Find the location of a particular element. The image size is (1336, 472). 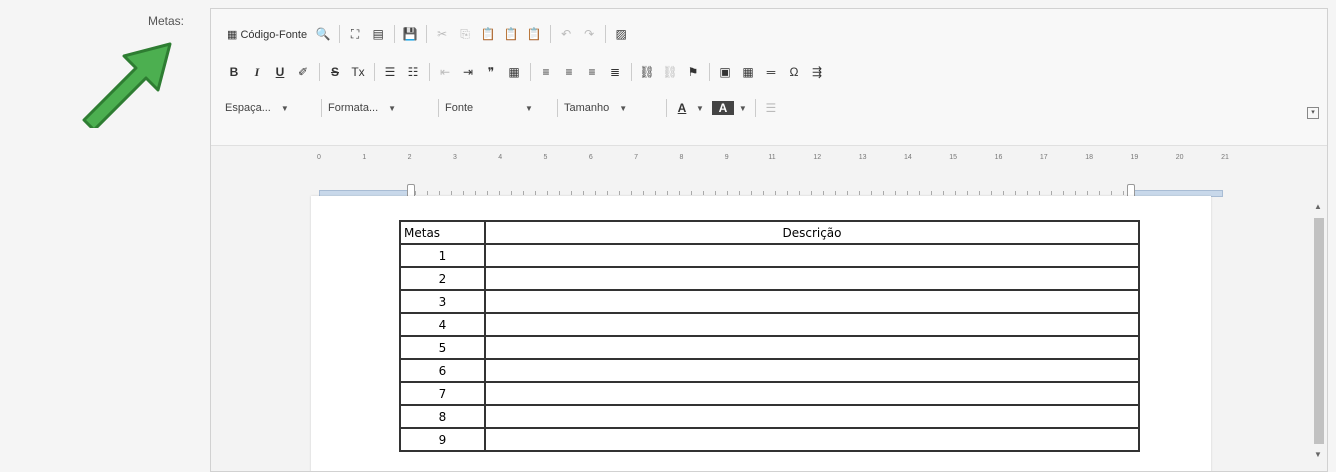

indent-icon: ⇥ is located at coordinates (468, 72).